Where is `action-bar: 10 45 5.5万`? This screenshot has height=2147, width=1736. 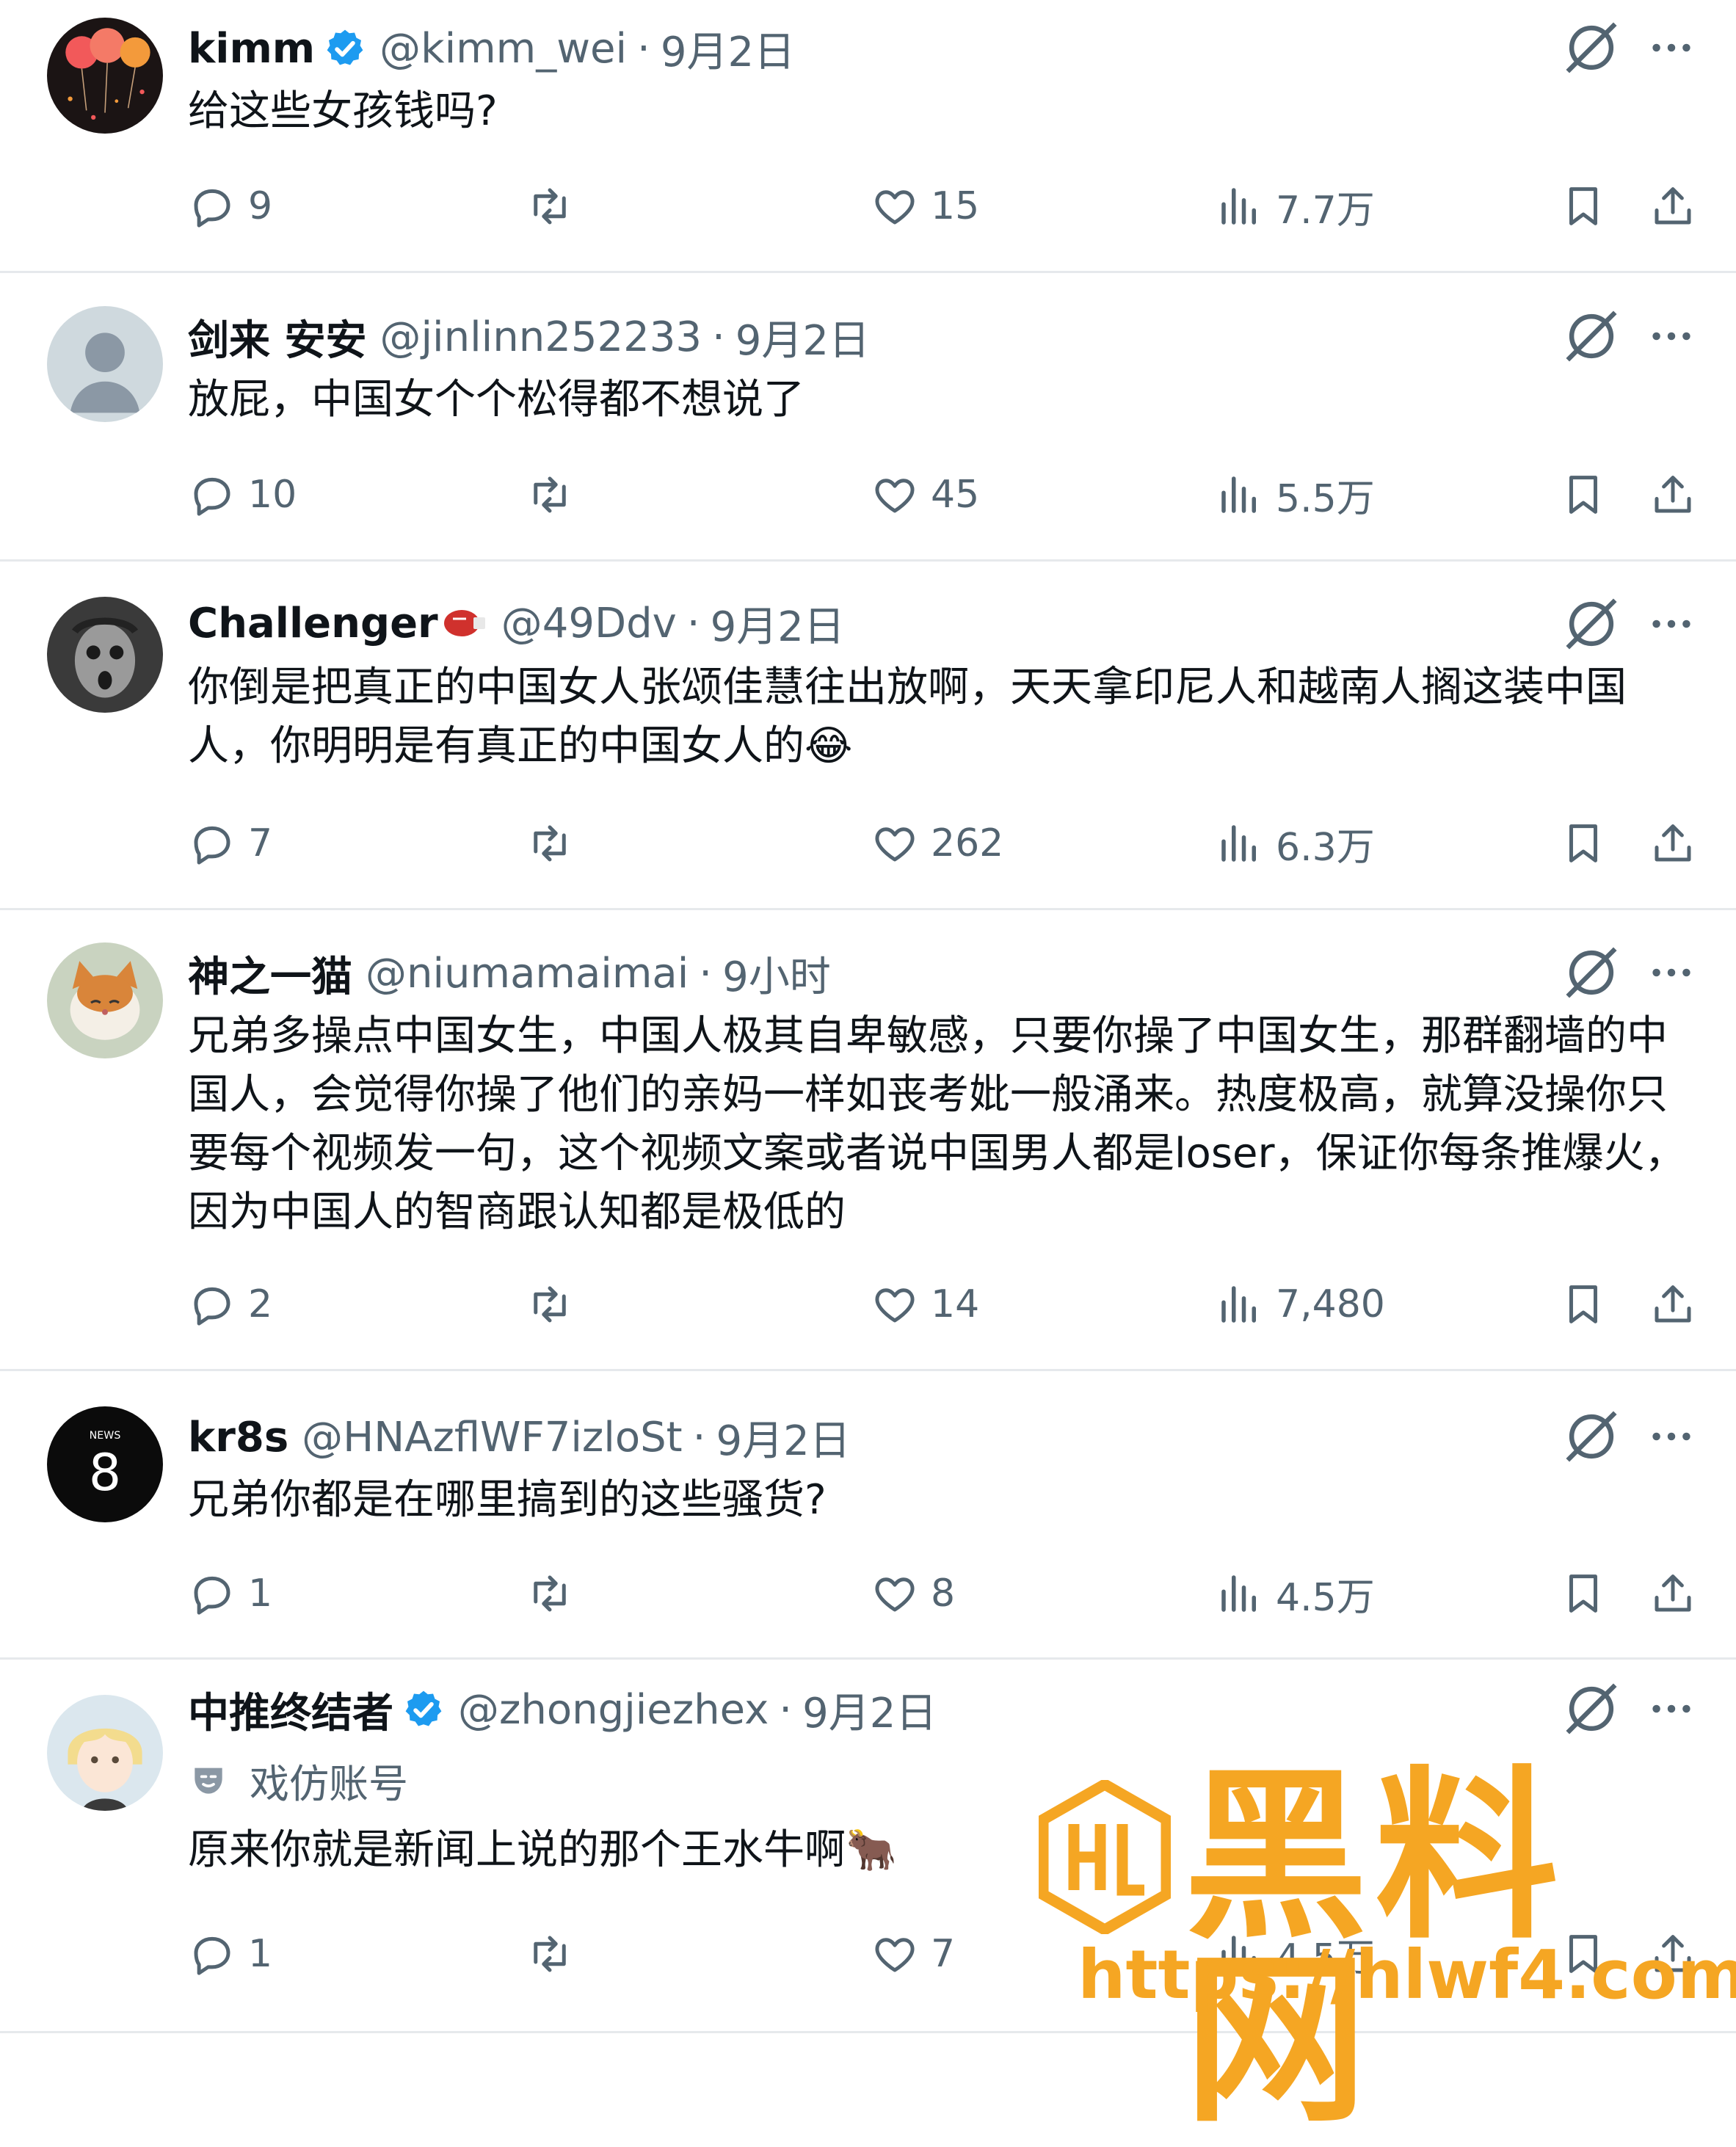
action-bar: 10 45 5.5万 is located at coordinates (962, 495).